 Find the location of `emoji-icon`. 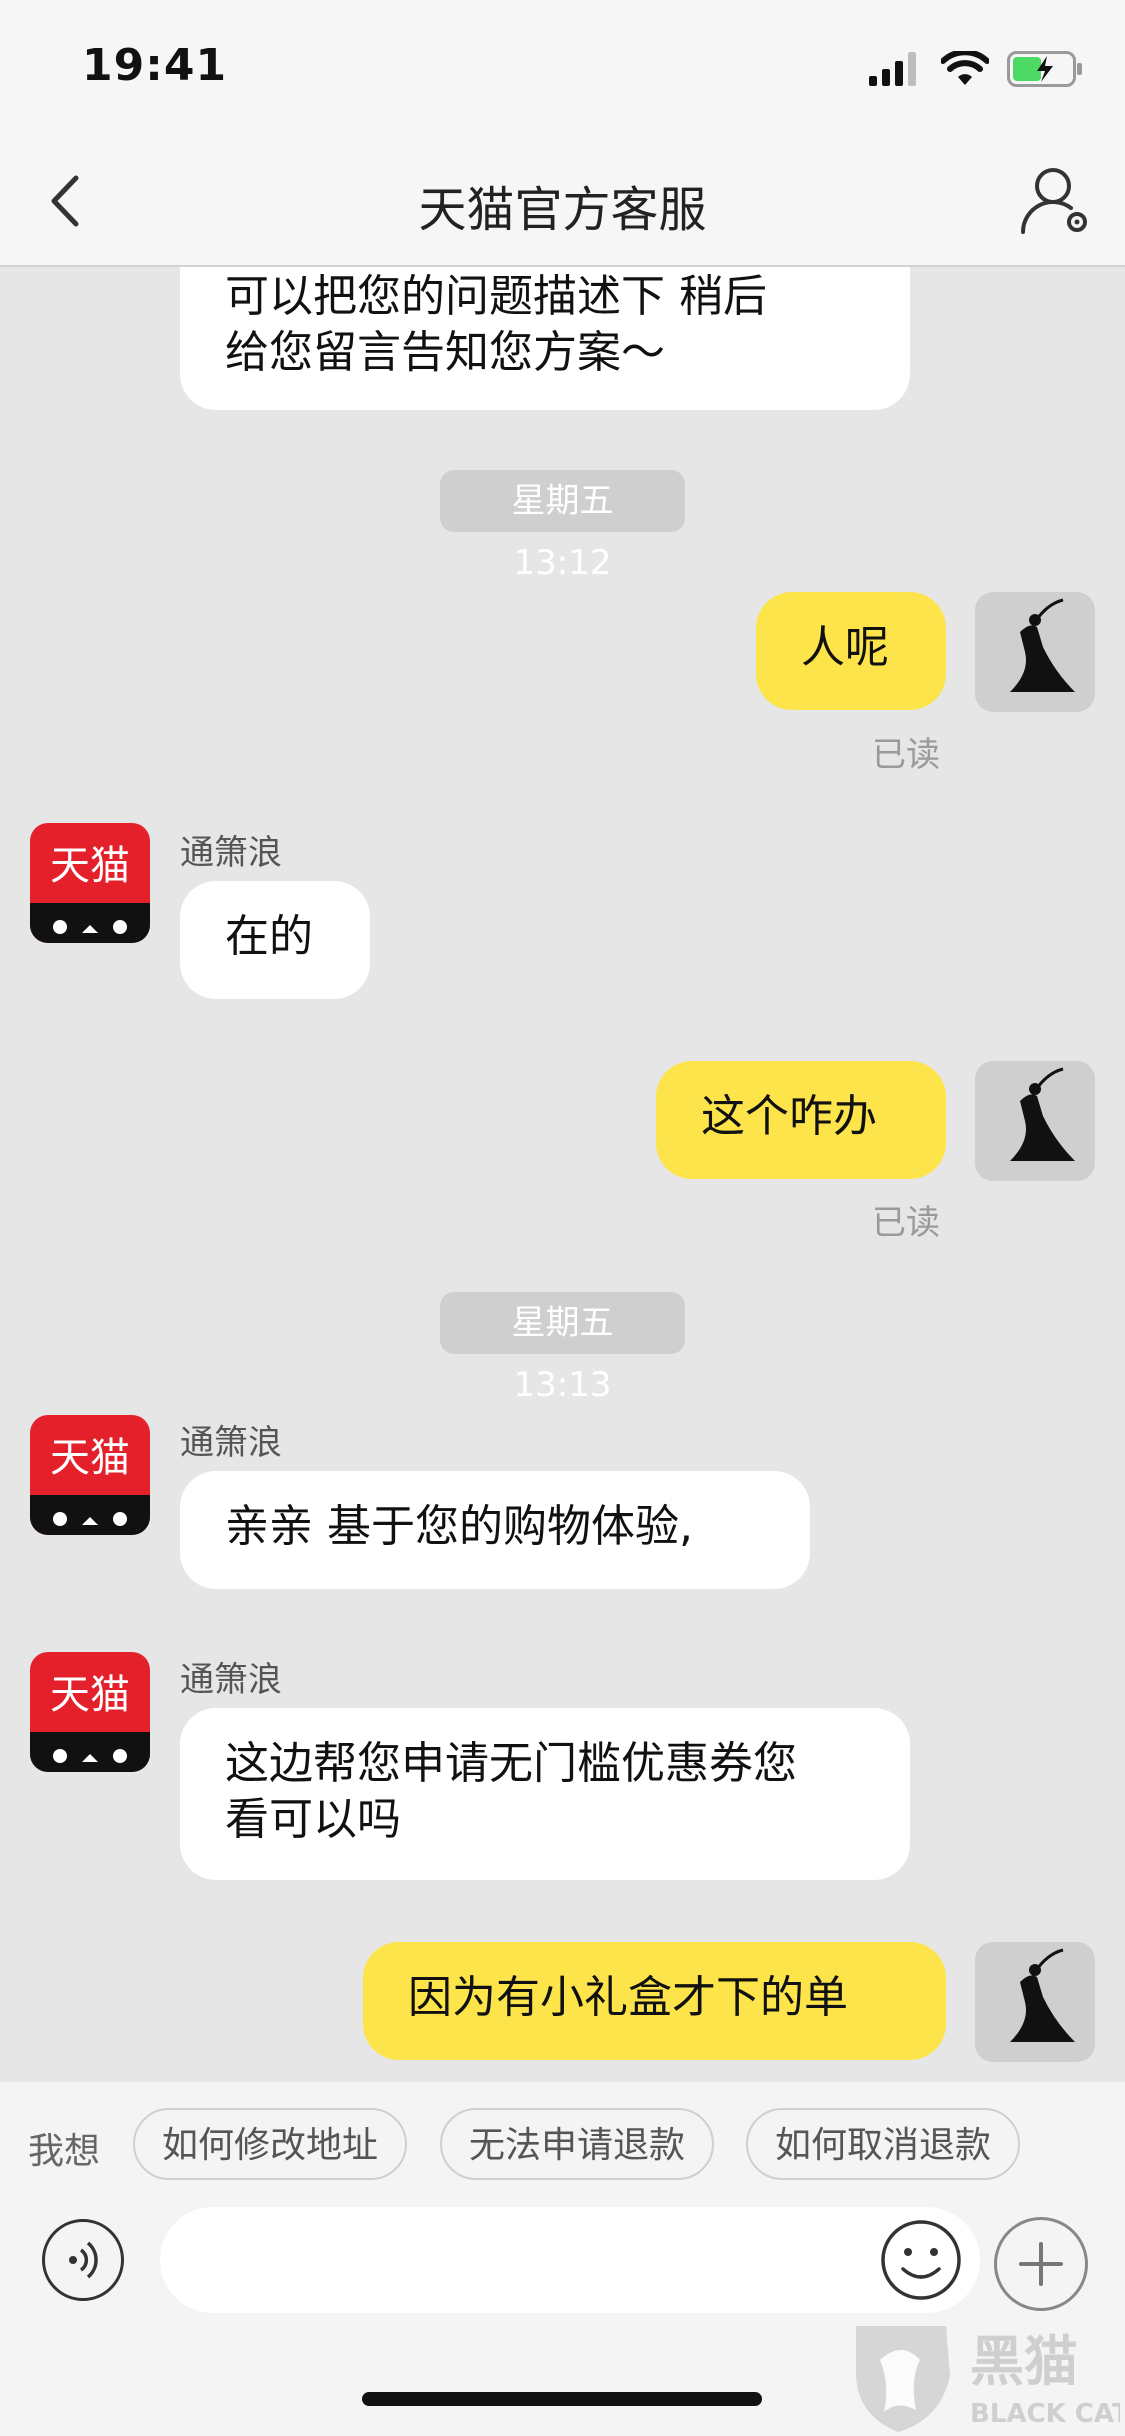

emoji-icon is located at coordinates (921, 2260).